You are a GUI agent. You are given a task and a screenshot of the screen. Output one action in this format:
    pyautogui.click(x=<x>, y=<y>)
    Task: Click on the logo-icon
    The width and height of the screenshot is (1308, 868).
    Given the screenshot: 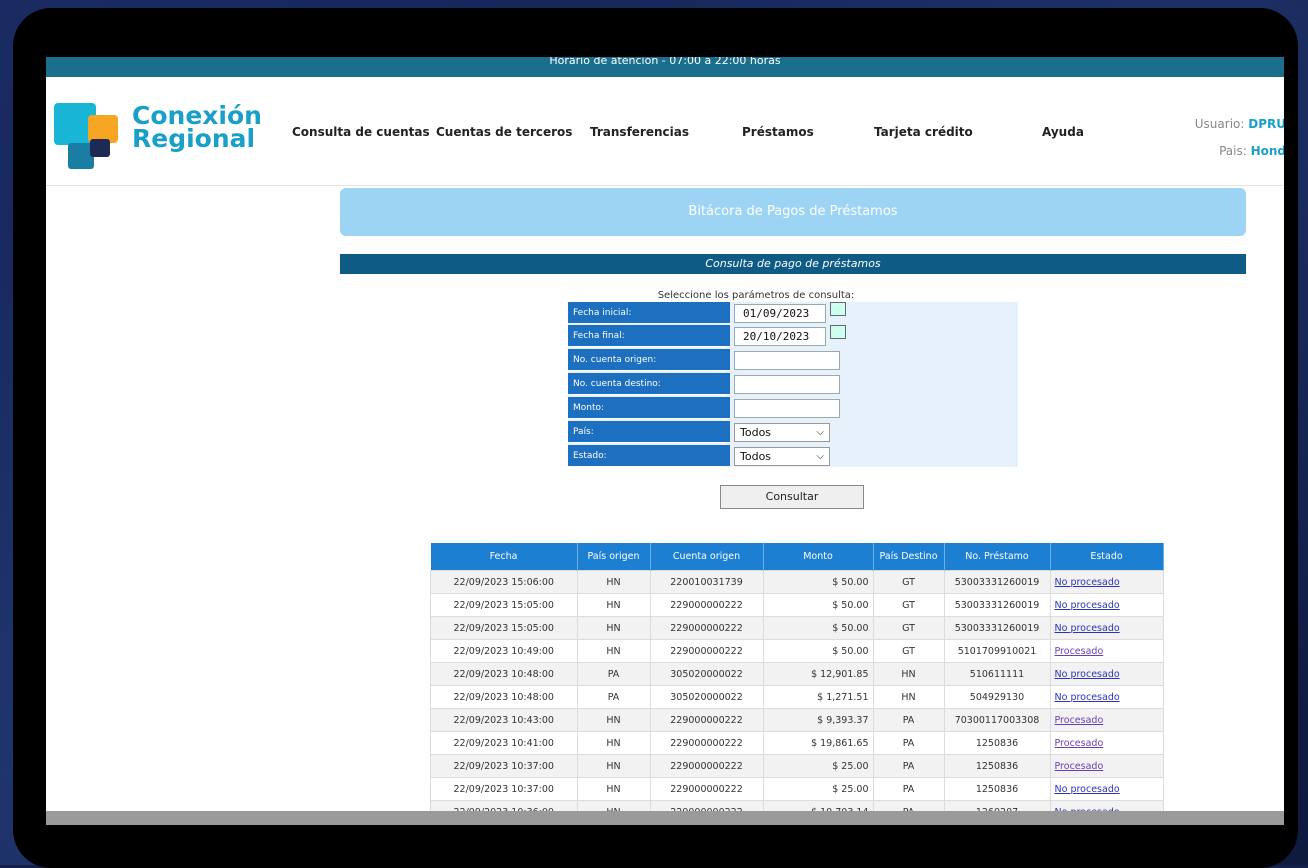 What is the action you would take?
    pyautogui.click(x=89, y=137)
    